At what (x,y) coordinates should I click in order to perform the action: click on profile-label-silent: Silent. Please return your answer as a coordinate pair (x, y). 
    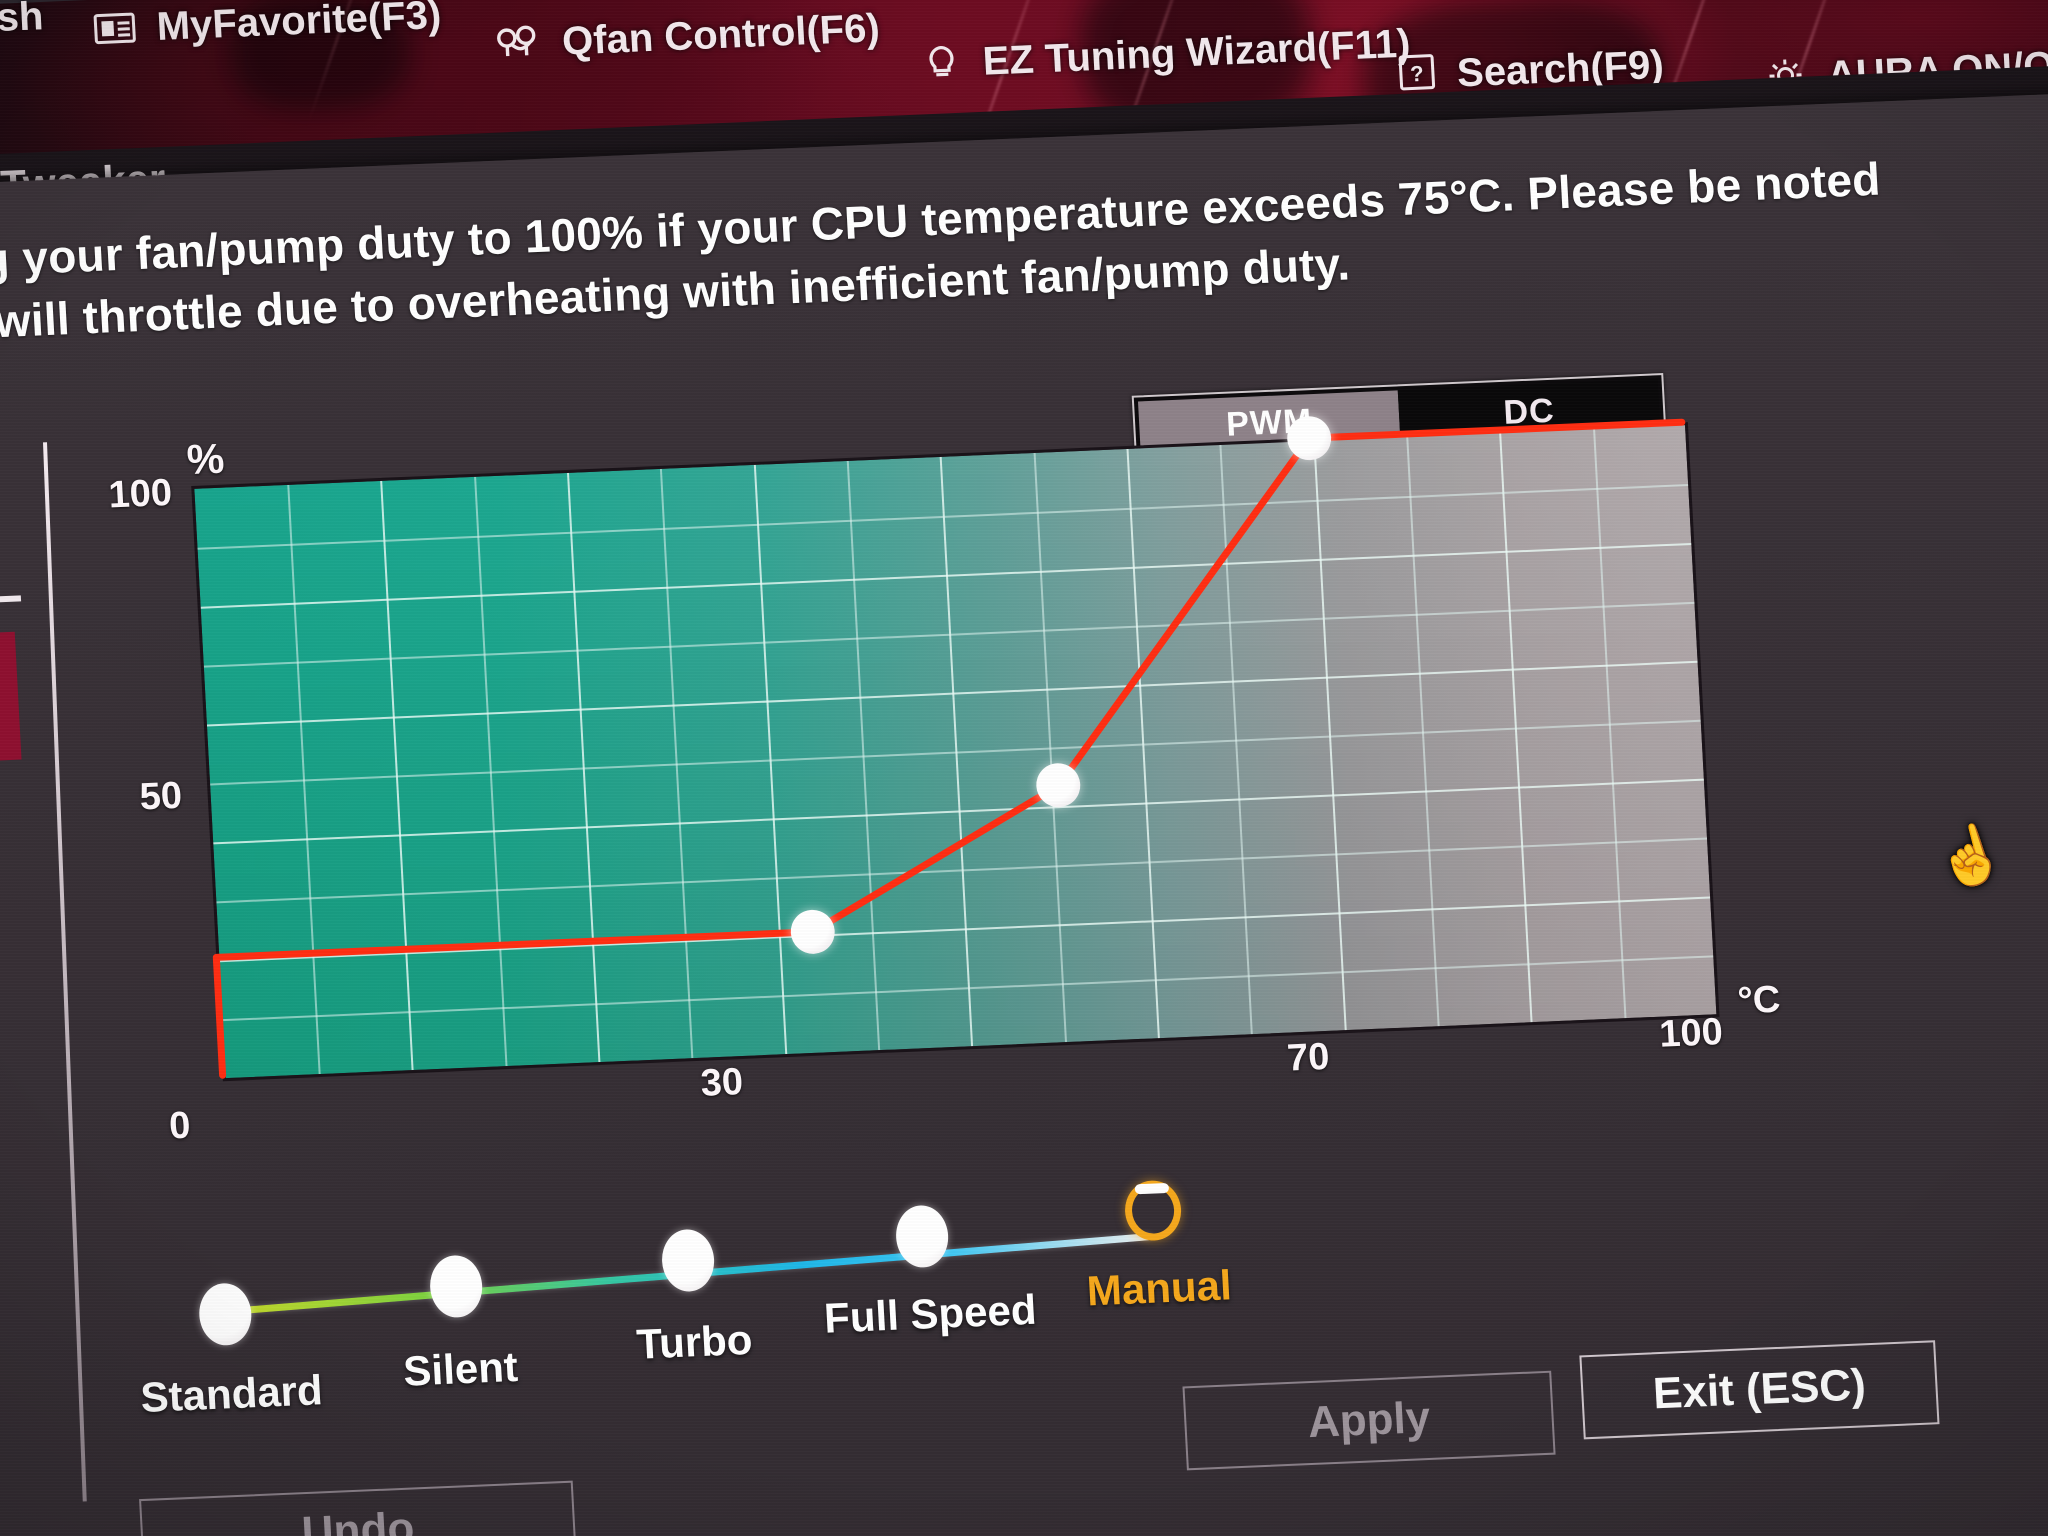
    Looking at the image, I should click on (460, 1369).